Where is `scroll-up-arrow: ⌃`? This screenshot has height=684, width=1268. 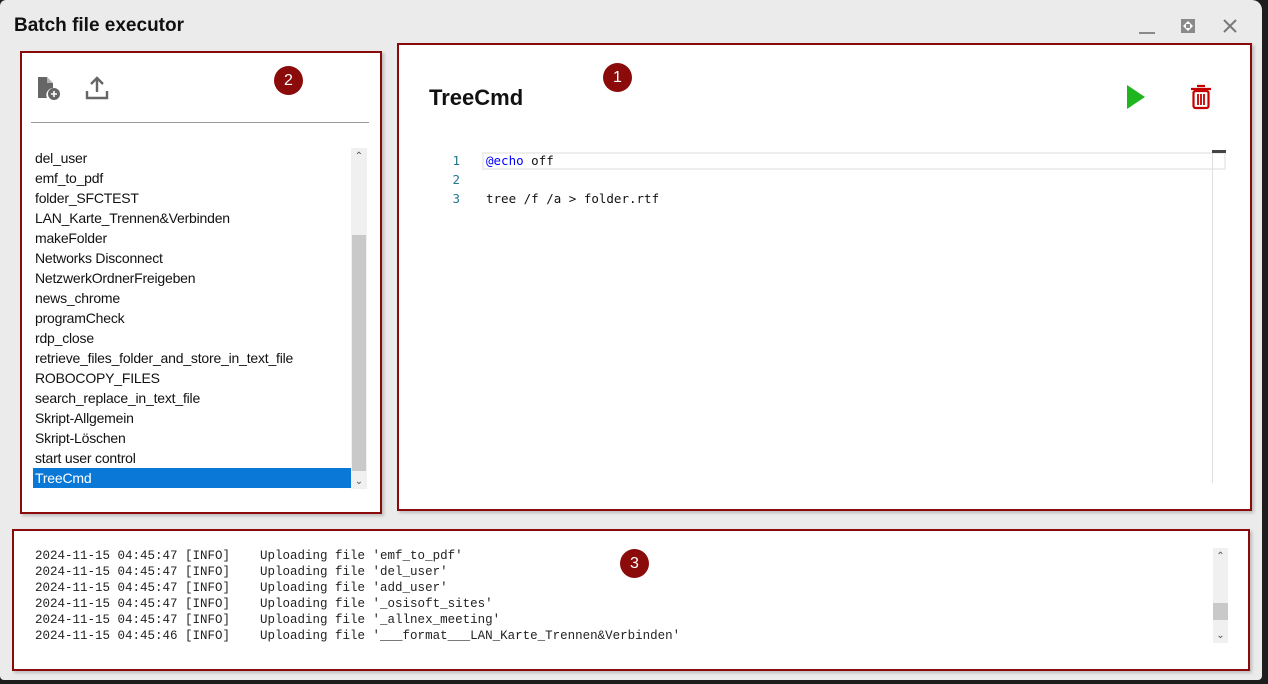
scroll-up-arrow: ⌃ is located at coordinates (359, 156).